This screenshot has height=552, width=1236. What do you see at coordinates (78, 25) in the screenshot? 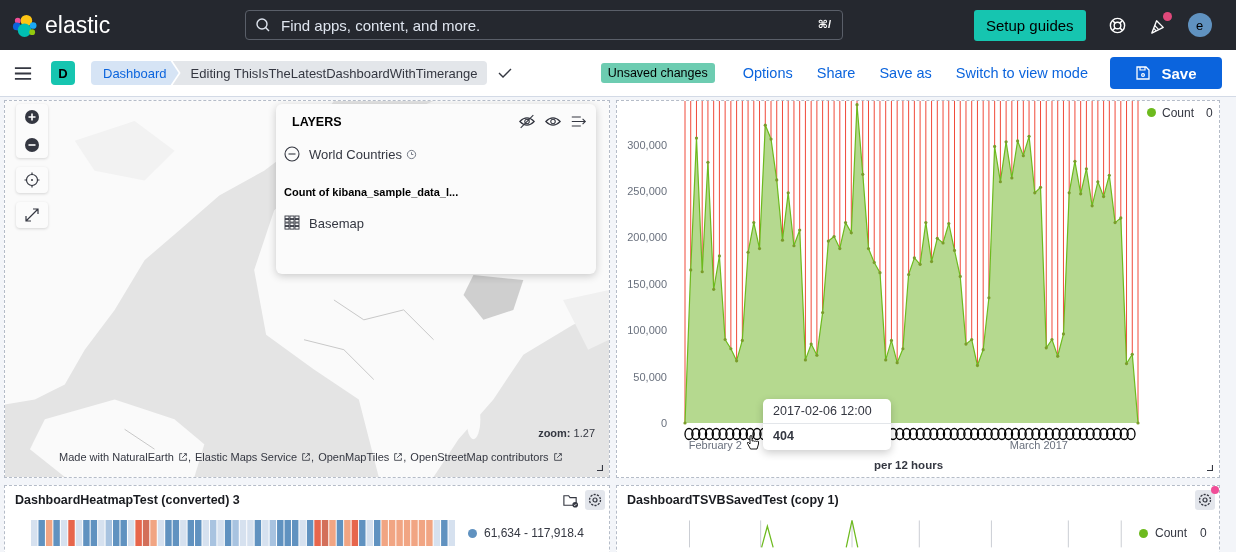
I see `brand-name: elastic` at bounding box center [78, 25].